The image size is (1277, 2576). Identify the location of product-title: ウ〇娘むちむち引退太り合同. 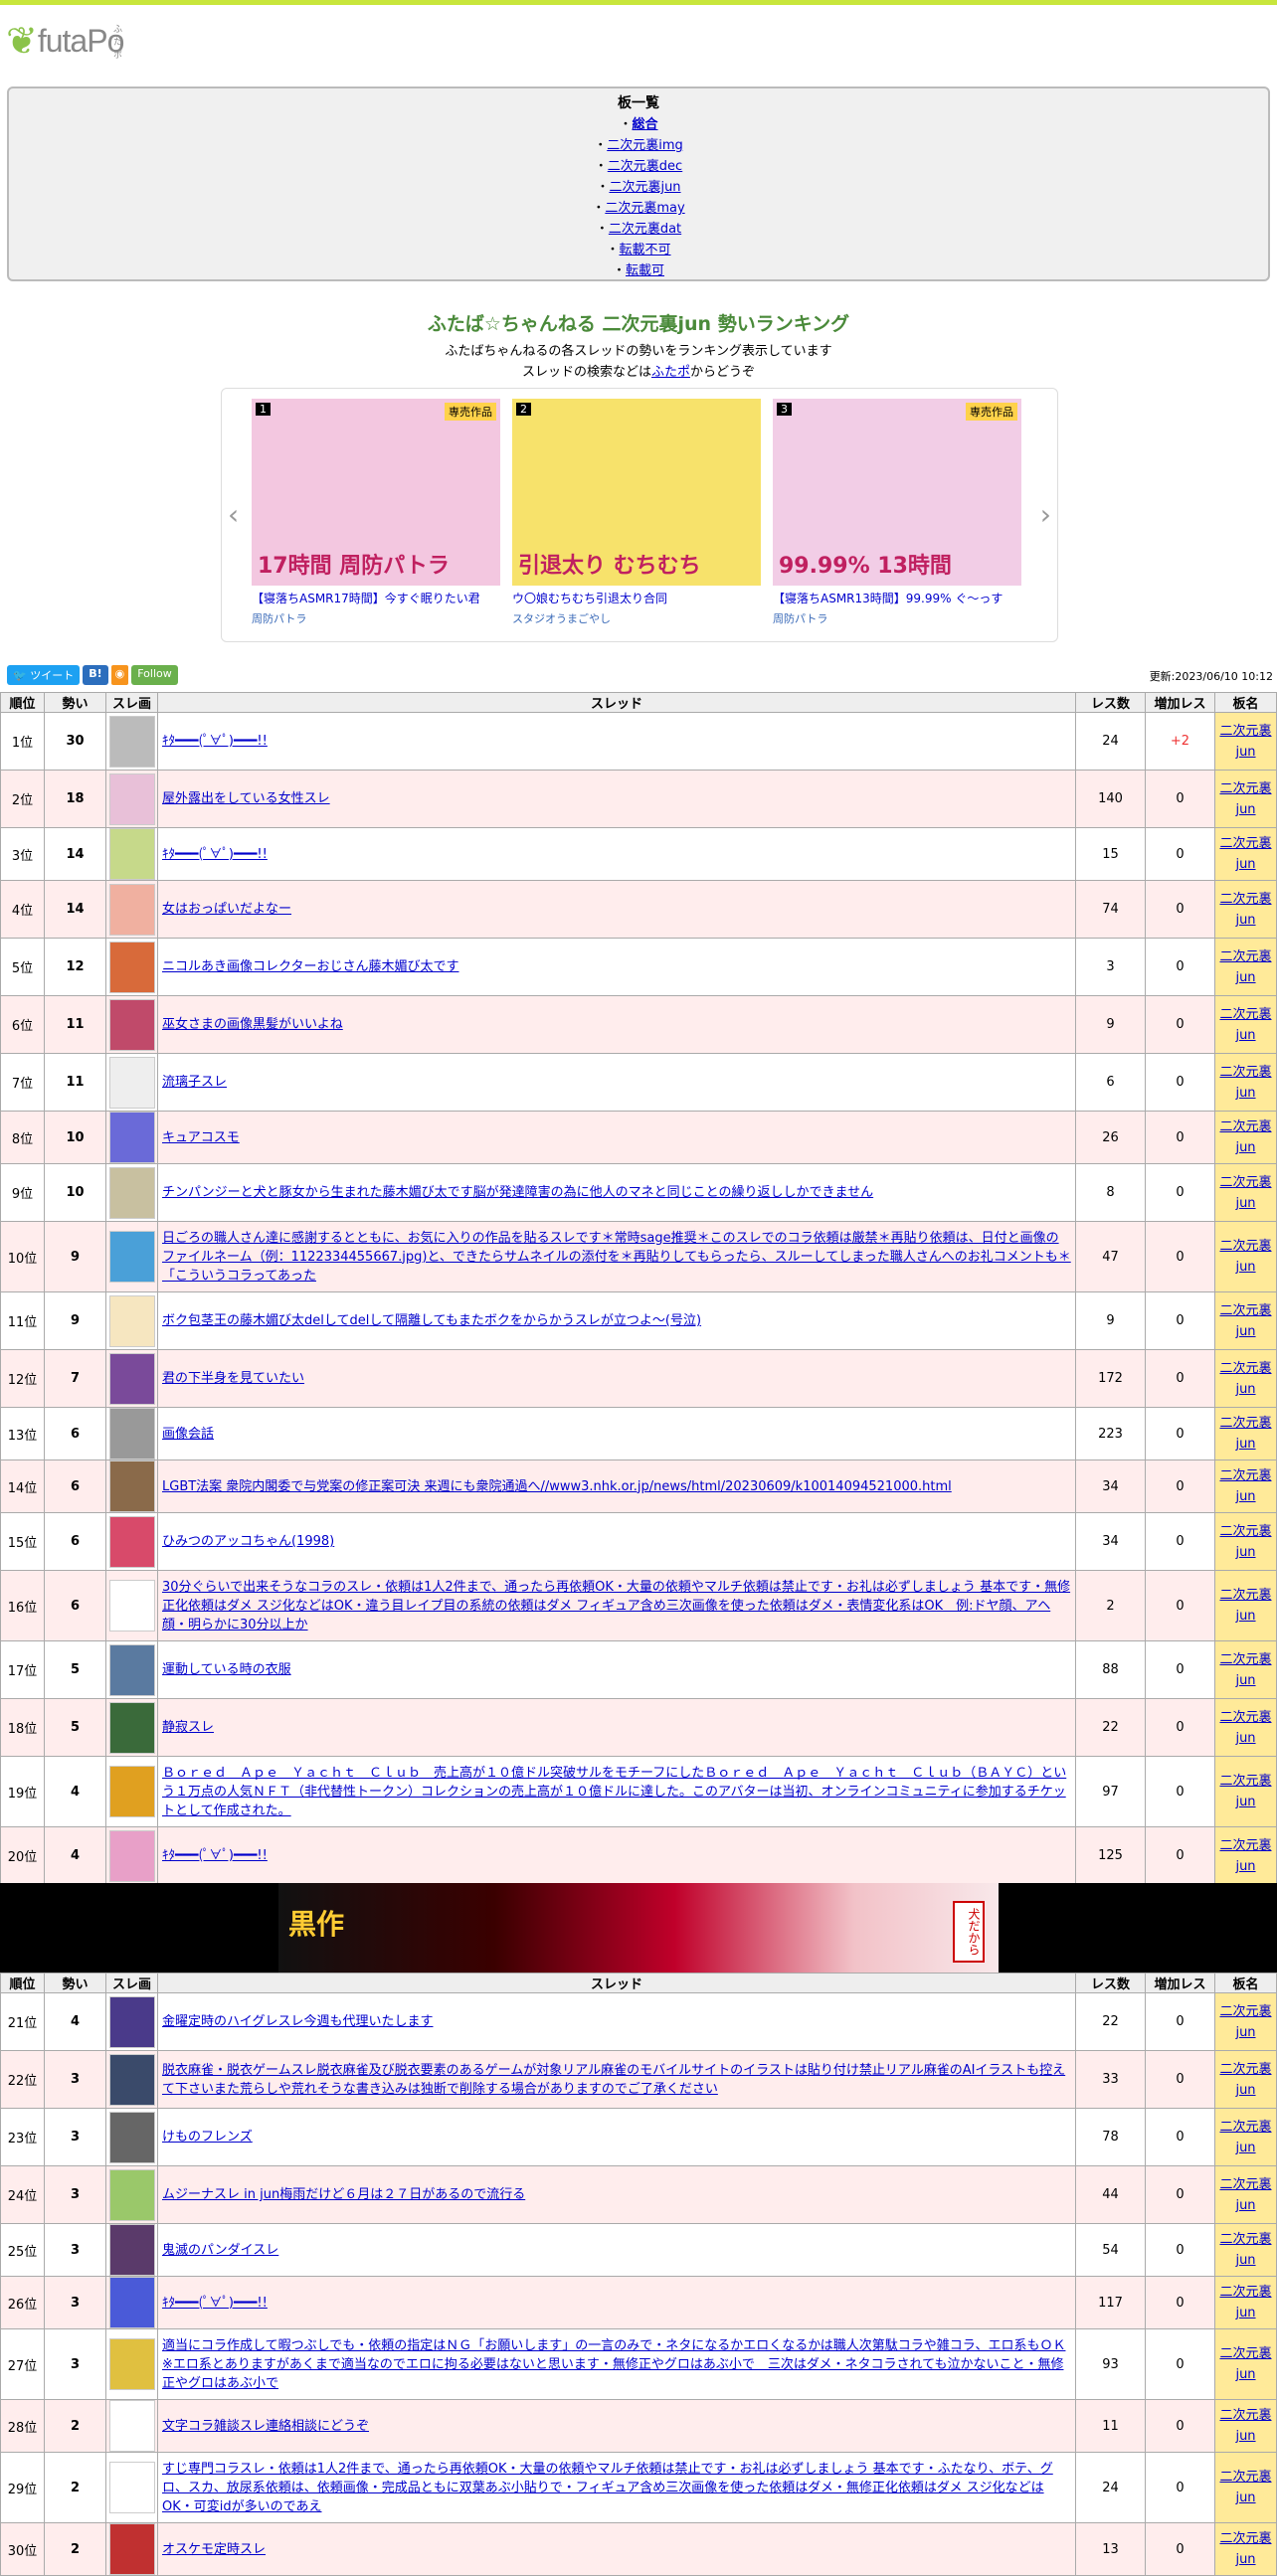
(636, 598).